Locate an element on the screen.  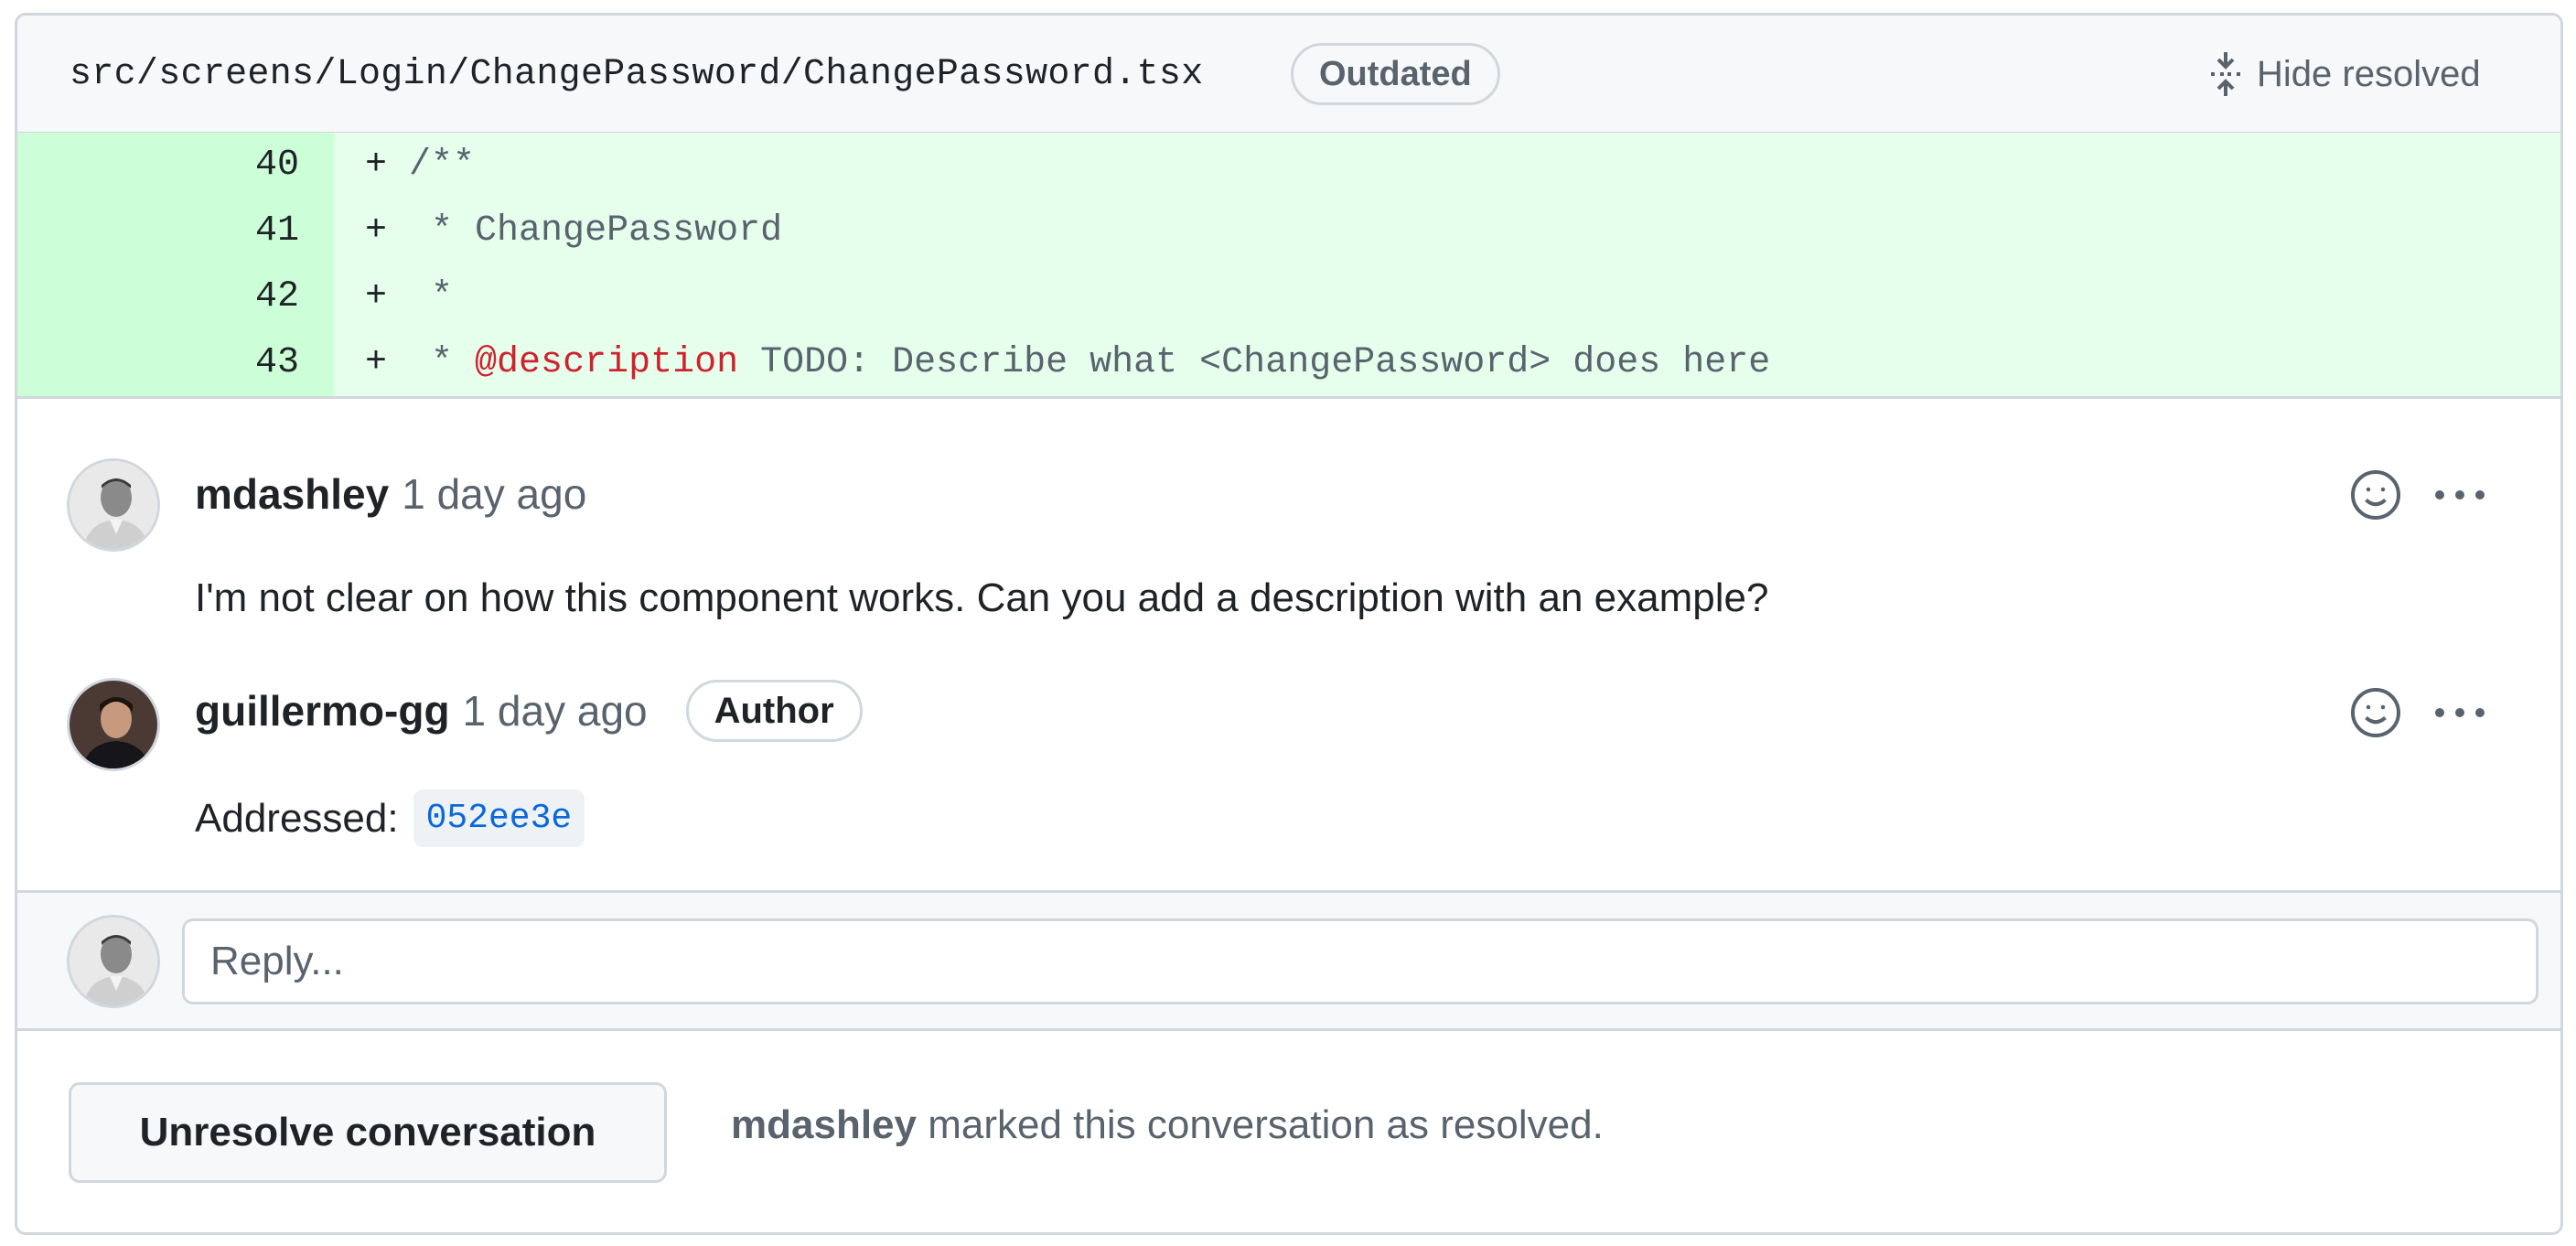
line-number: 41 is located at coordinates (176, 231).